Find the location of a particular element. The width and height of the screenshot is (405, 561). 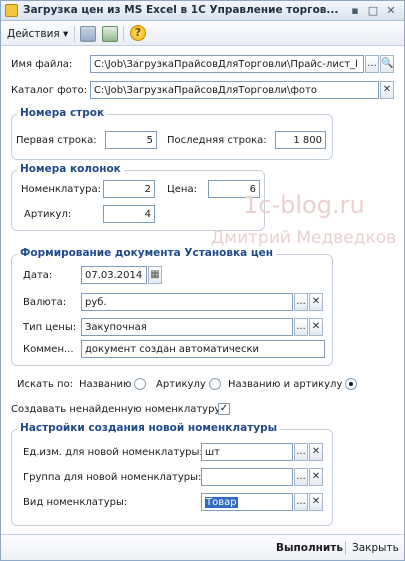

document-group-title: Формирование документа Установка цен is located at coordinates (147, 253).